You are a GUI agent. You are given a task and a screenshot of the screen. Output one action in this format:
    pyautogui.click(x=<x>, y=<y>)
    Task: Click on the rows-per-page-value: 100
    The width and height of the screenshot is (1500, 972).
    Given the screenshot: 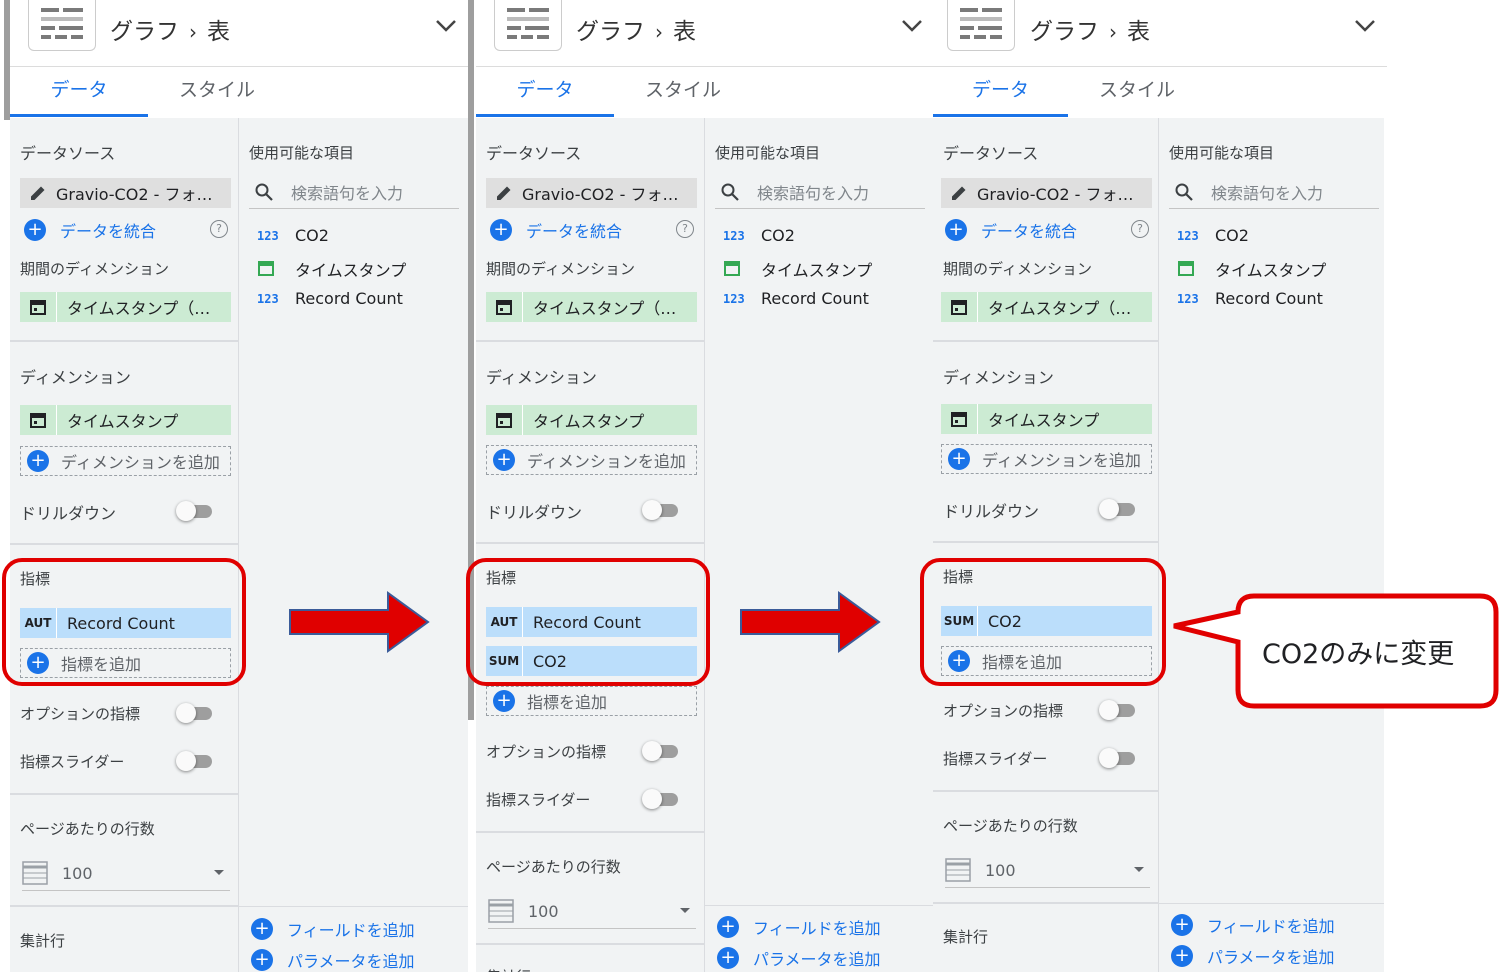 What is the action you would take?
    pyautogui.click(x=1000, y=870)
    